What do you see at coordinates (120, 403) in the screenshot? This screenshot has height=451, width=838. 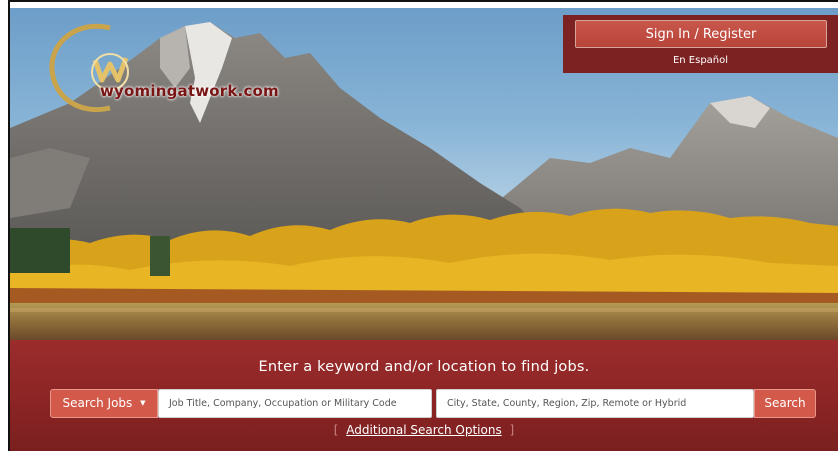 I see `search-type-value: Jobs` at bounding box center [120, 403].